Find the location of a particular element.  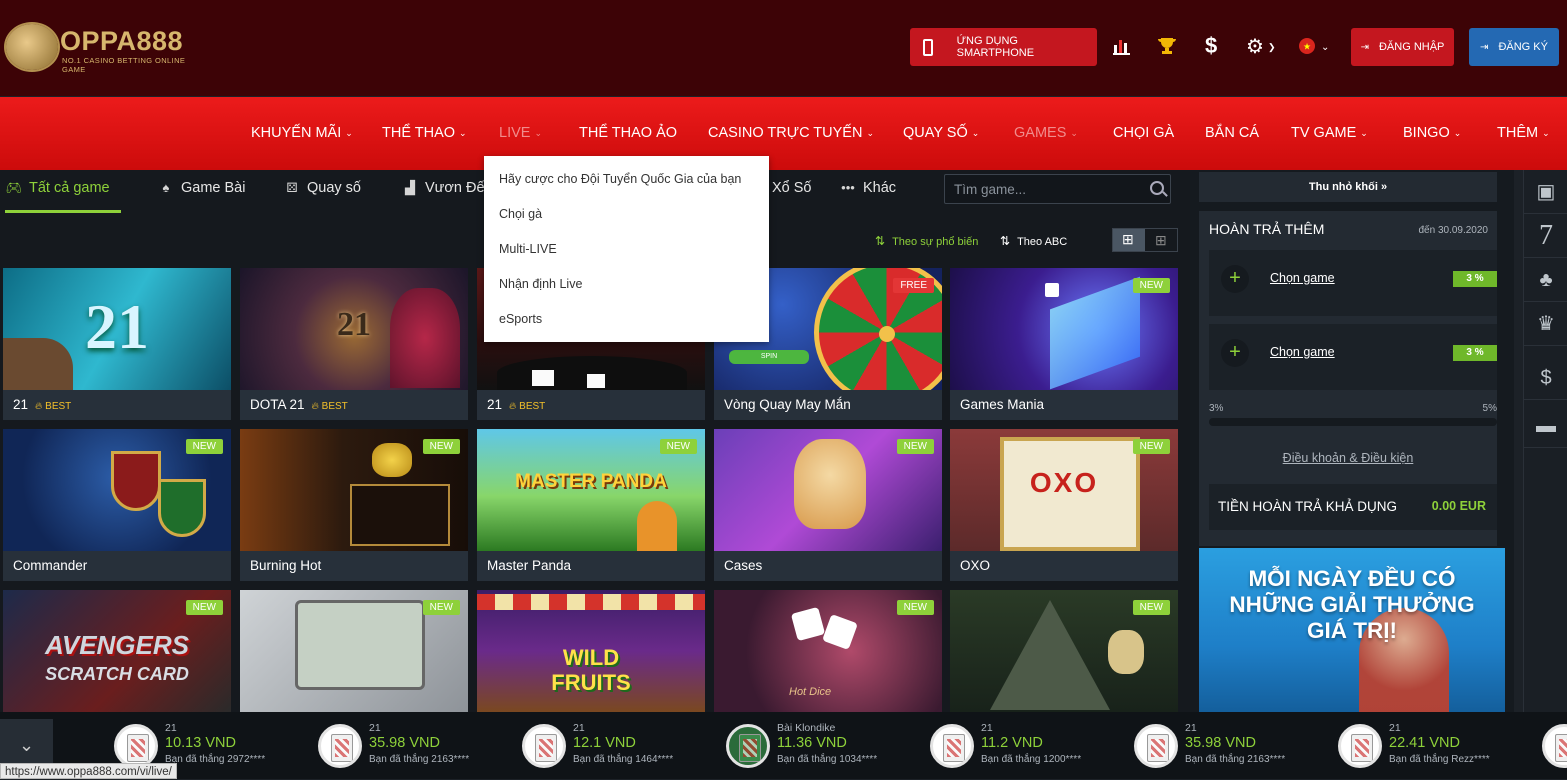

game-thumbnail: 21 is located at coordinates (117, 329).